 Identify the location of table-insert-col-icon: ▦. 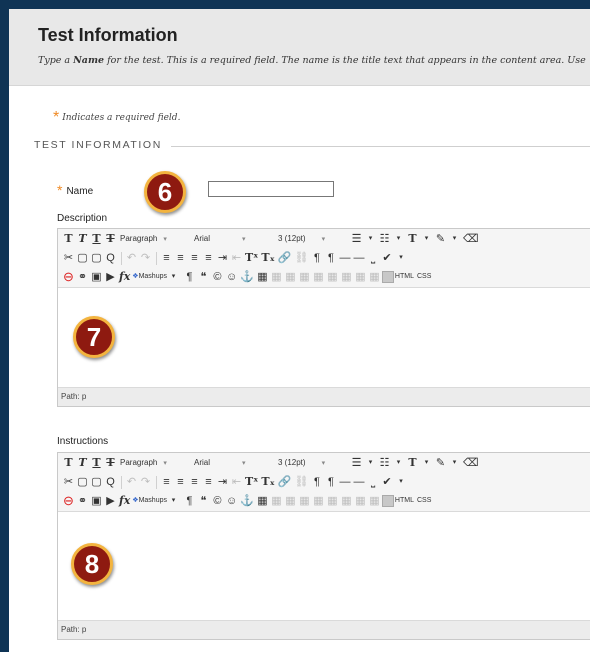
(360, 501).